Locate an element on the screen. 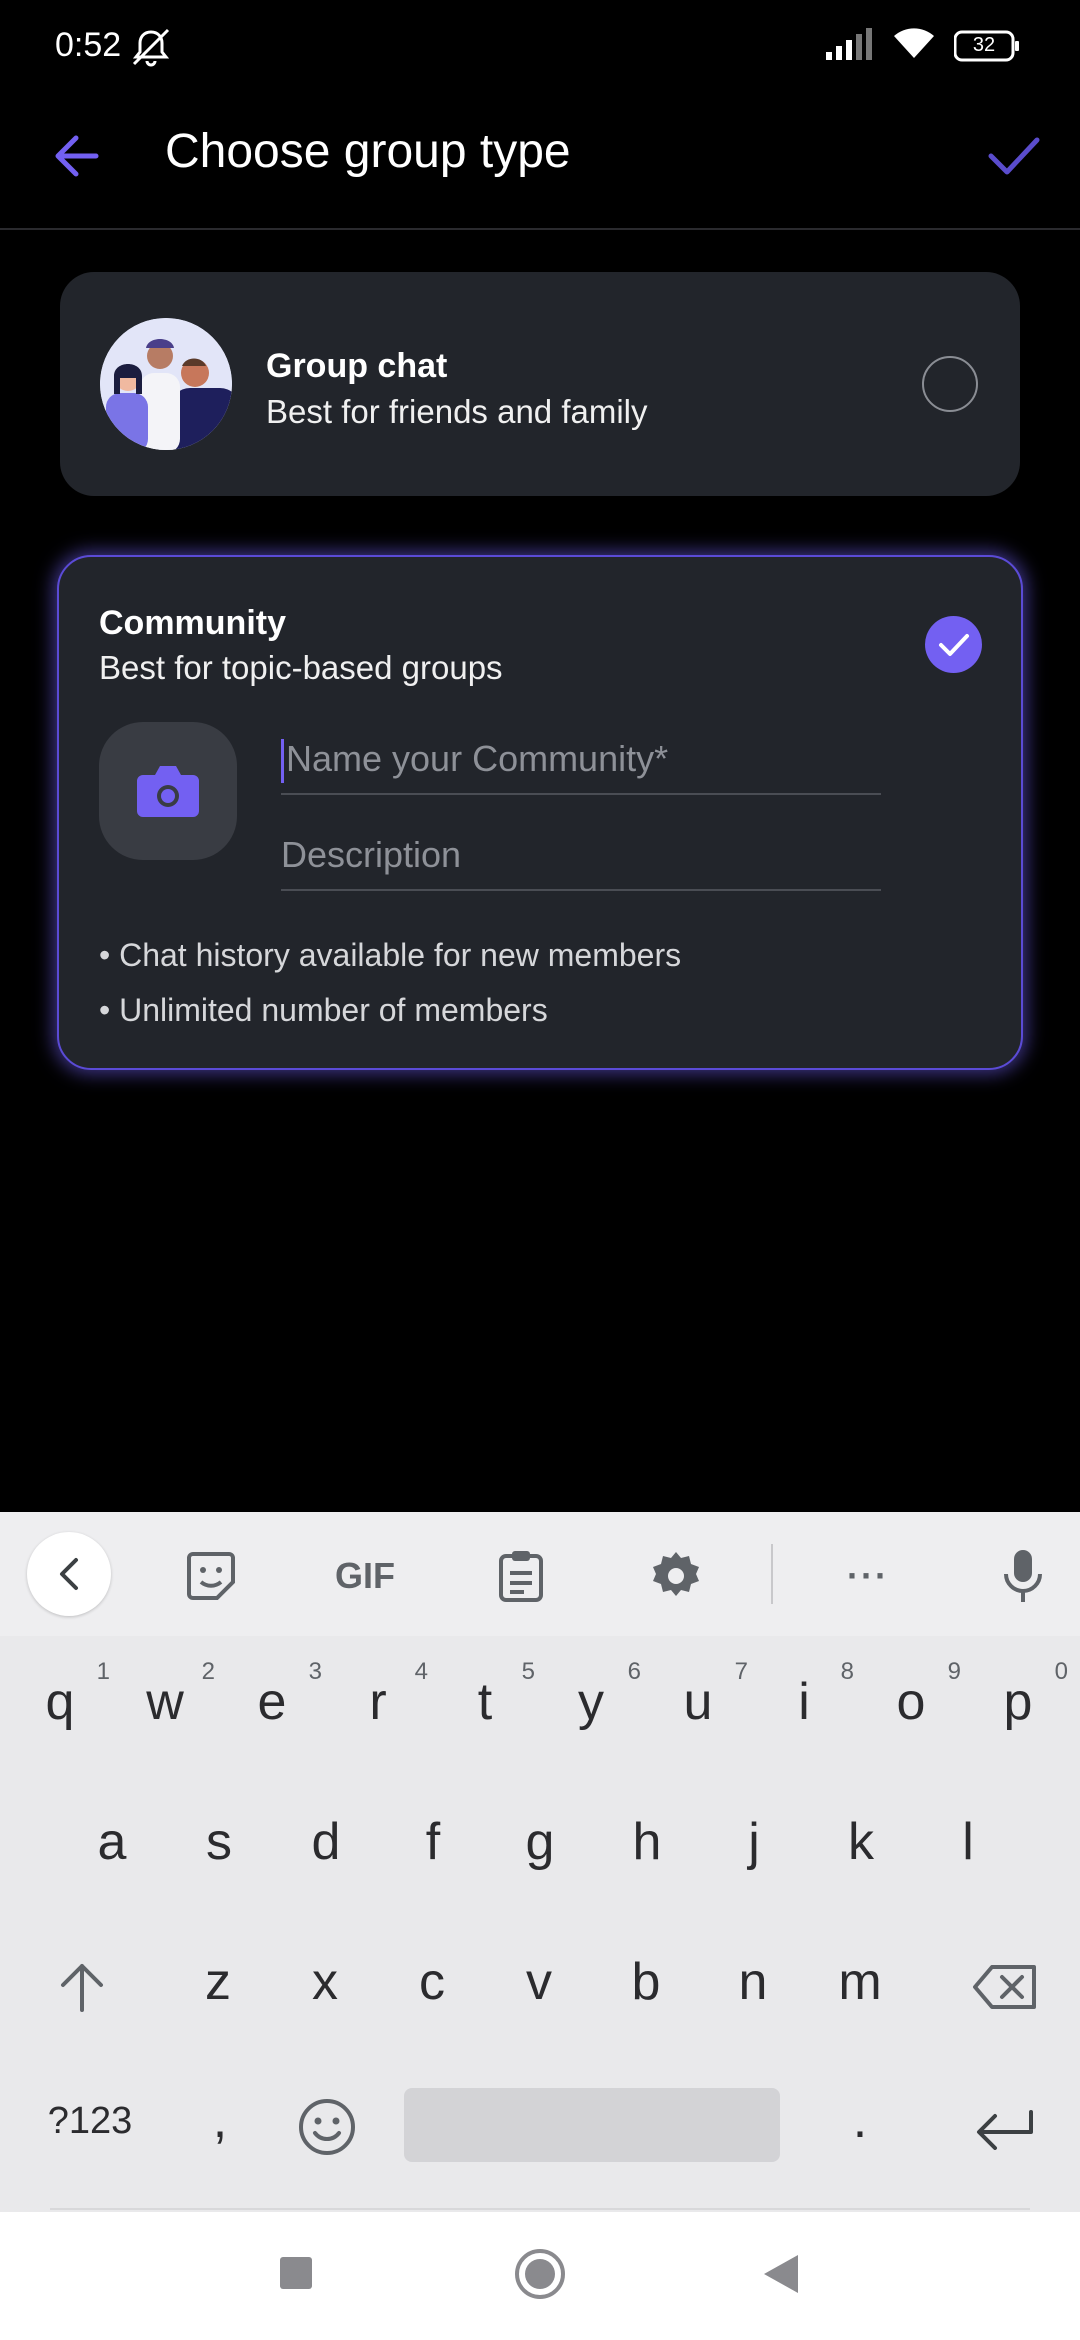  back-nav-button is located at coordinates (781, 2276).